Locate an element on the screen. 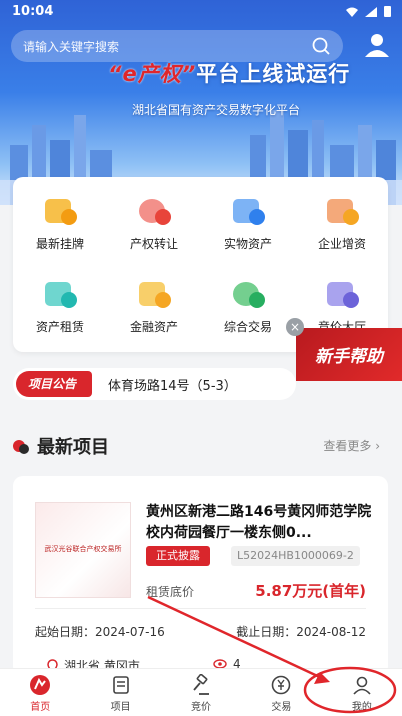 This screenshot has height=716, width=402. user-profile-icon is located at coordinates (377, 45).